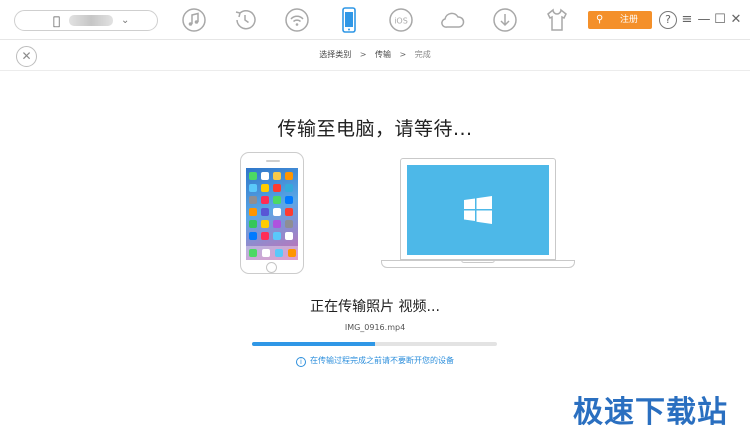  Describe the element at coordinates (297, 20) in the screenshot. I see `wifi-icon` at that location.